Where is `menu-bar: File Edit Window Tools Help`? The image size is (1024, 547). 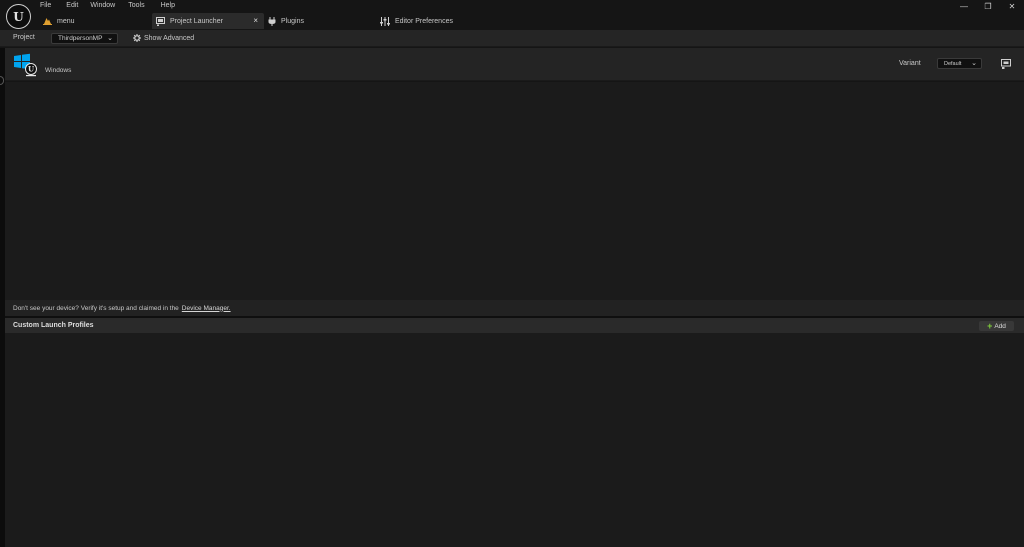
menu-bar: File Edit Window Tools Help is located at coordinates (115, 6).